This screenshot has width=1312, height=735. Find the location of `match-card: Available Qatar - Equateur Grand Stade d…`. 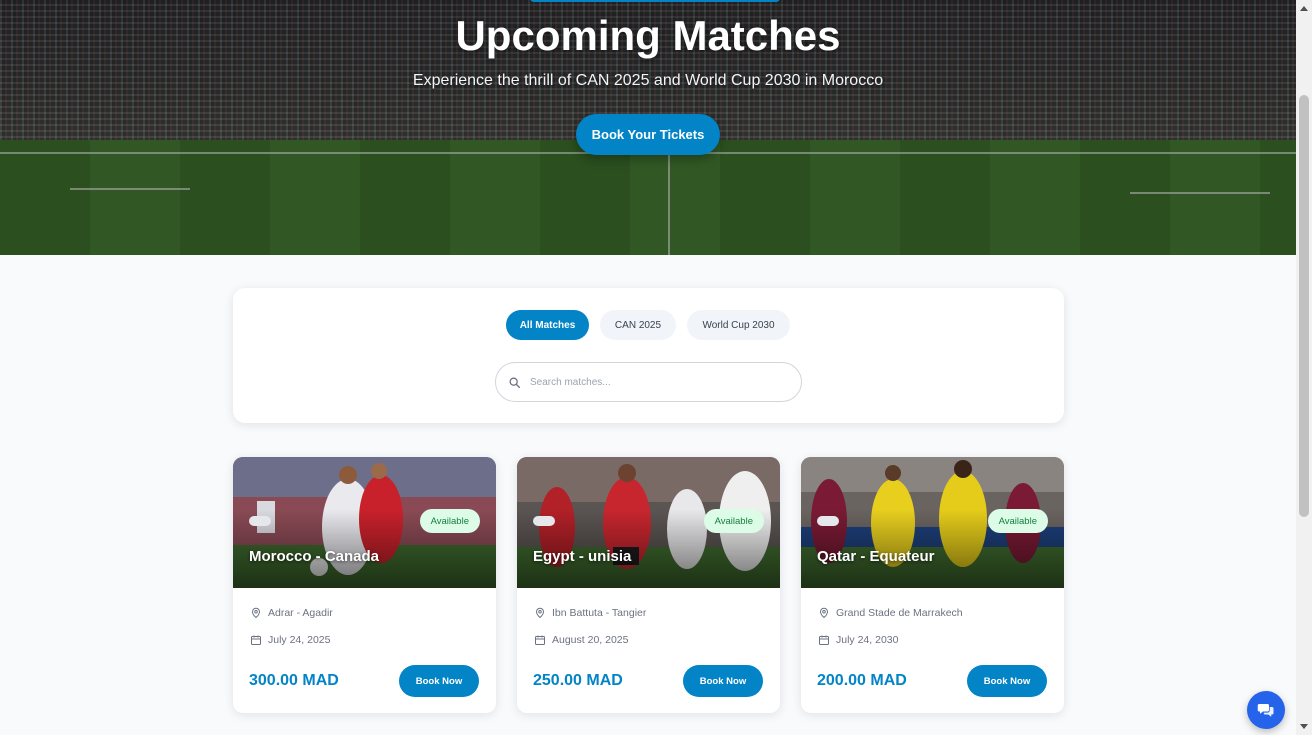

match-card: Available Qatar - Equateur Grand Stade d… is located at coordinates (932, 585).